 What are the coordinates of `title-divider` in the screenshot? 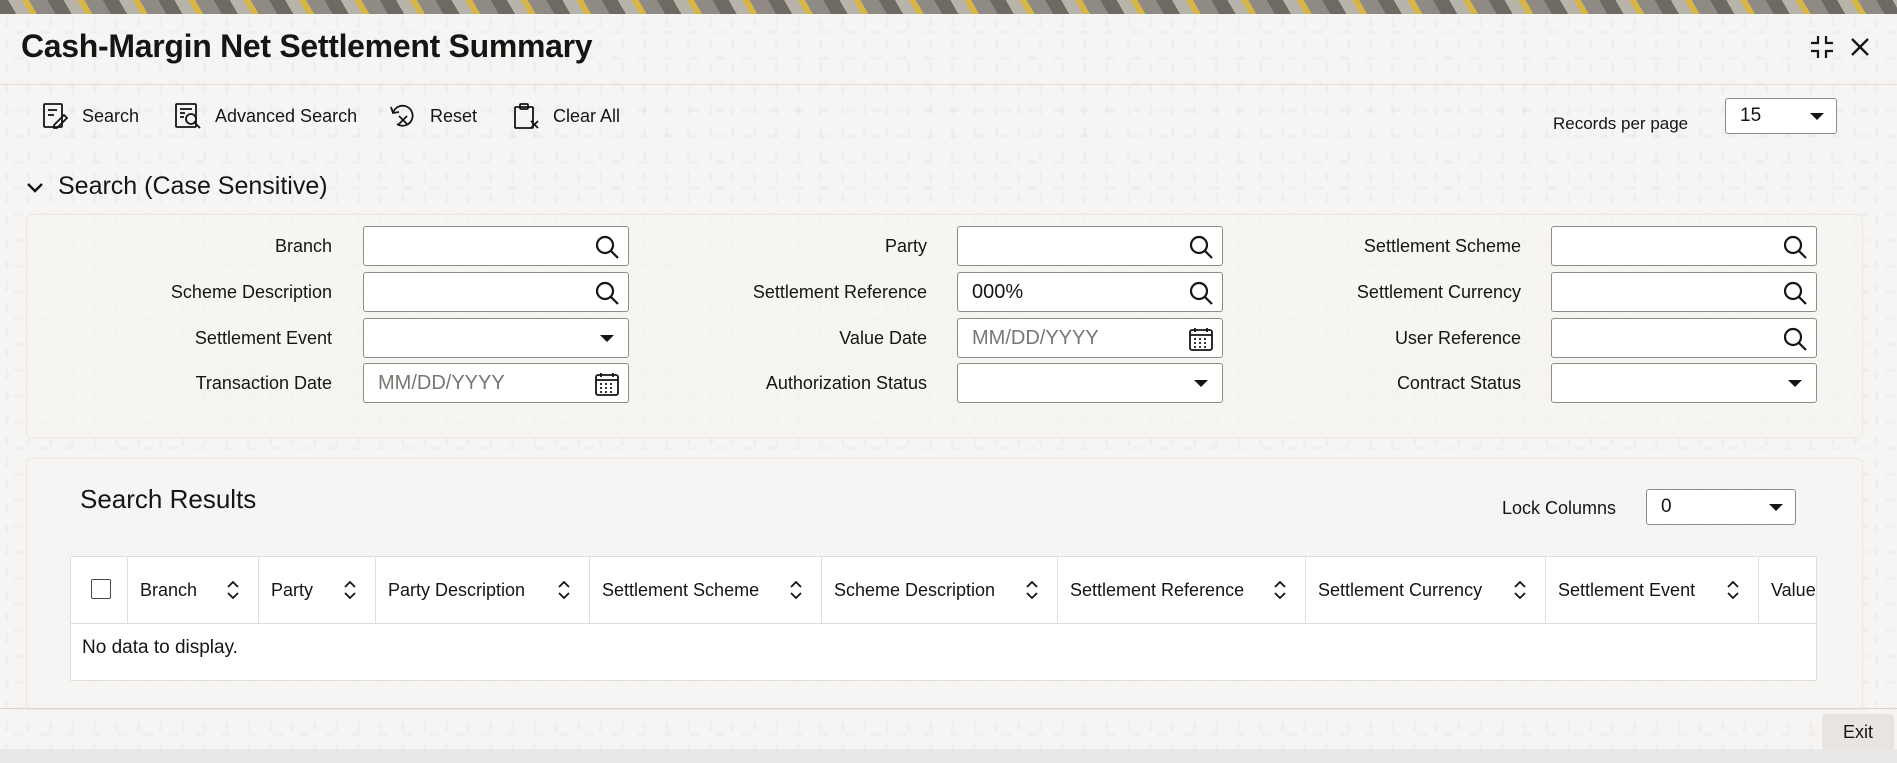 It's located at (948, 84).